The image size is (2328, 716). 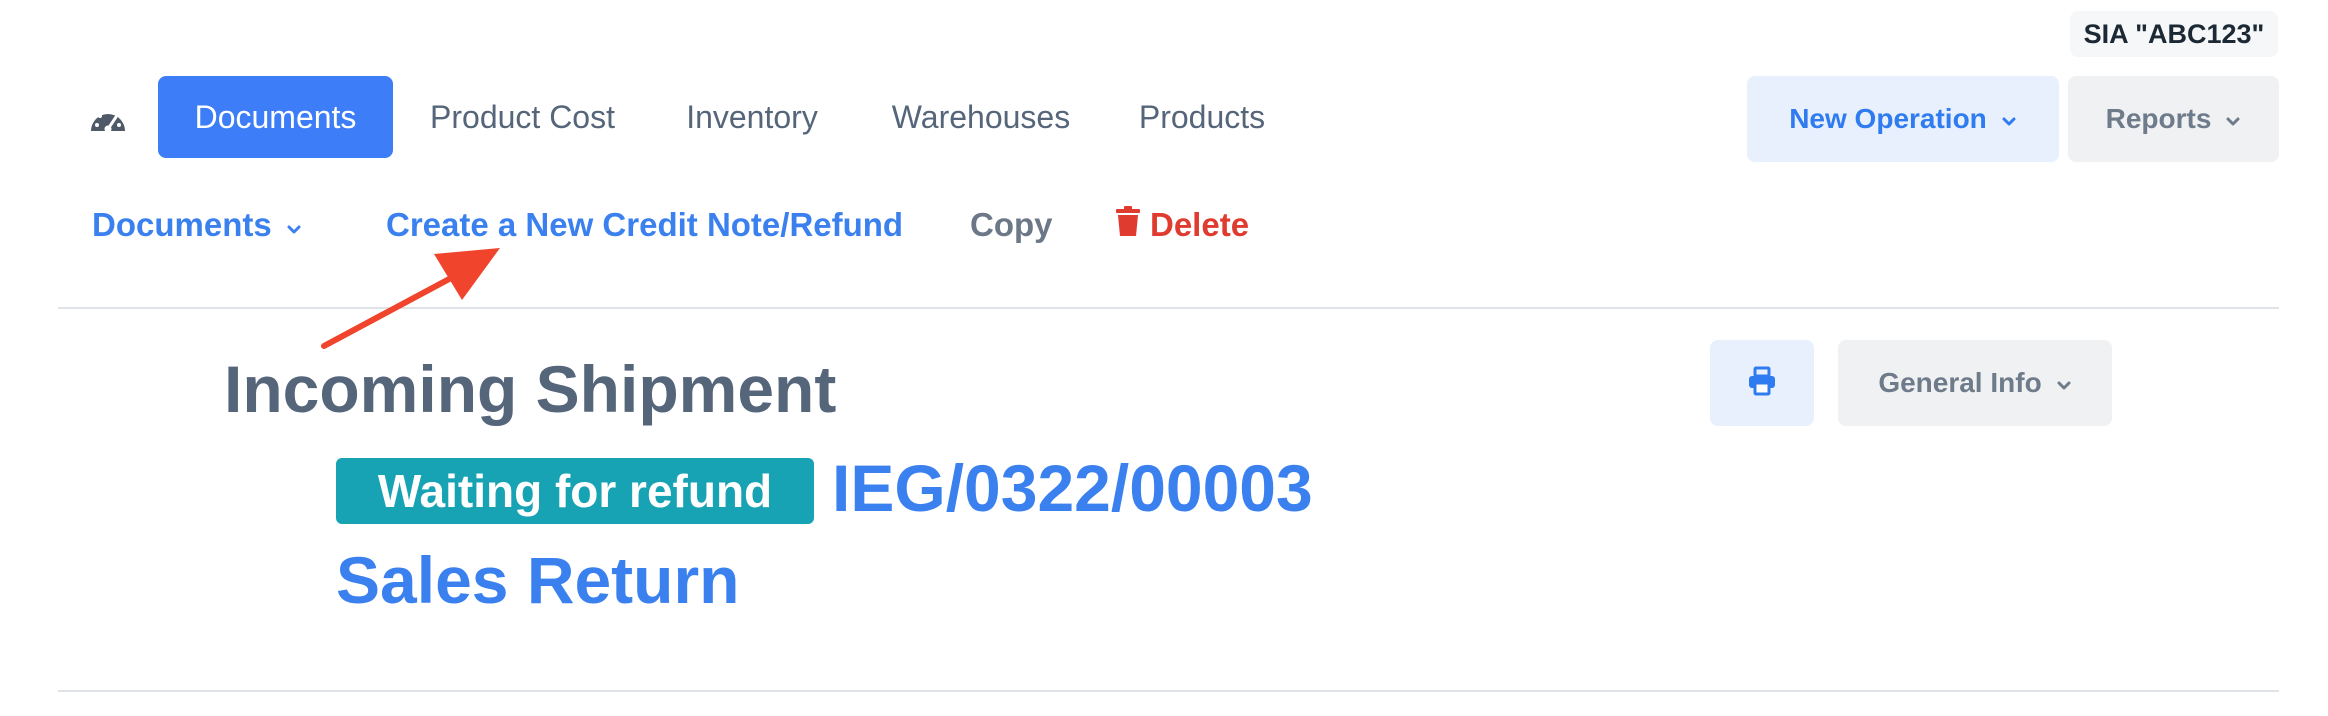 What do you see at coordinates (522, 117) in the screenshot?
I see `tab-product-cost: Product Cost` at bounding box center [522, 117].